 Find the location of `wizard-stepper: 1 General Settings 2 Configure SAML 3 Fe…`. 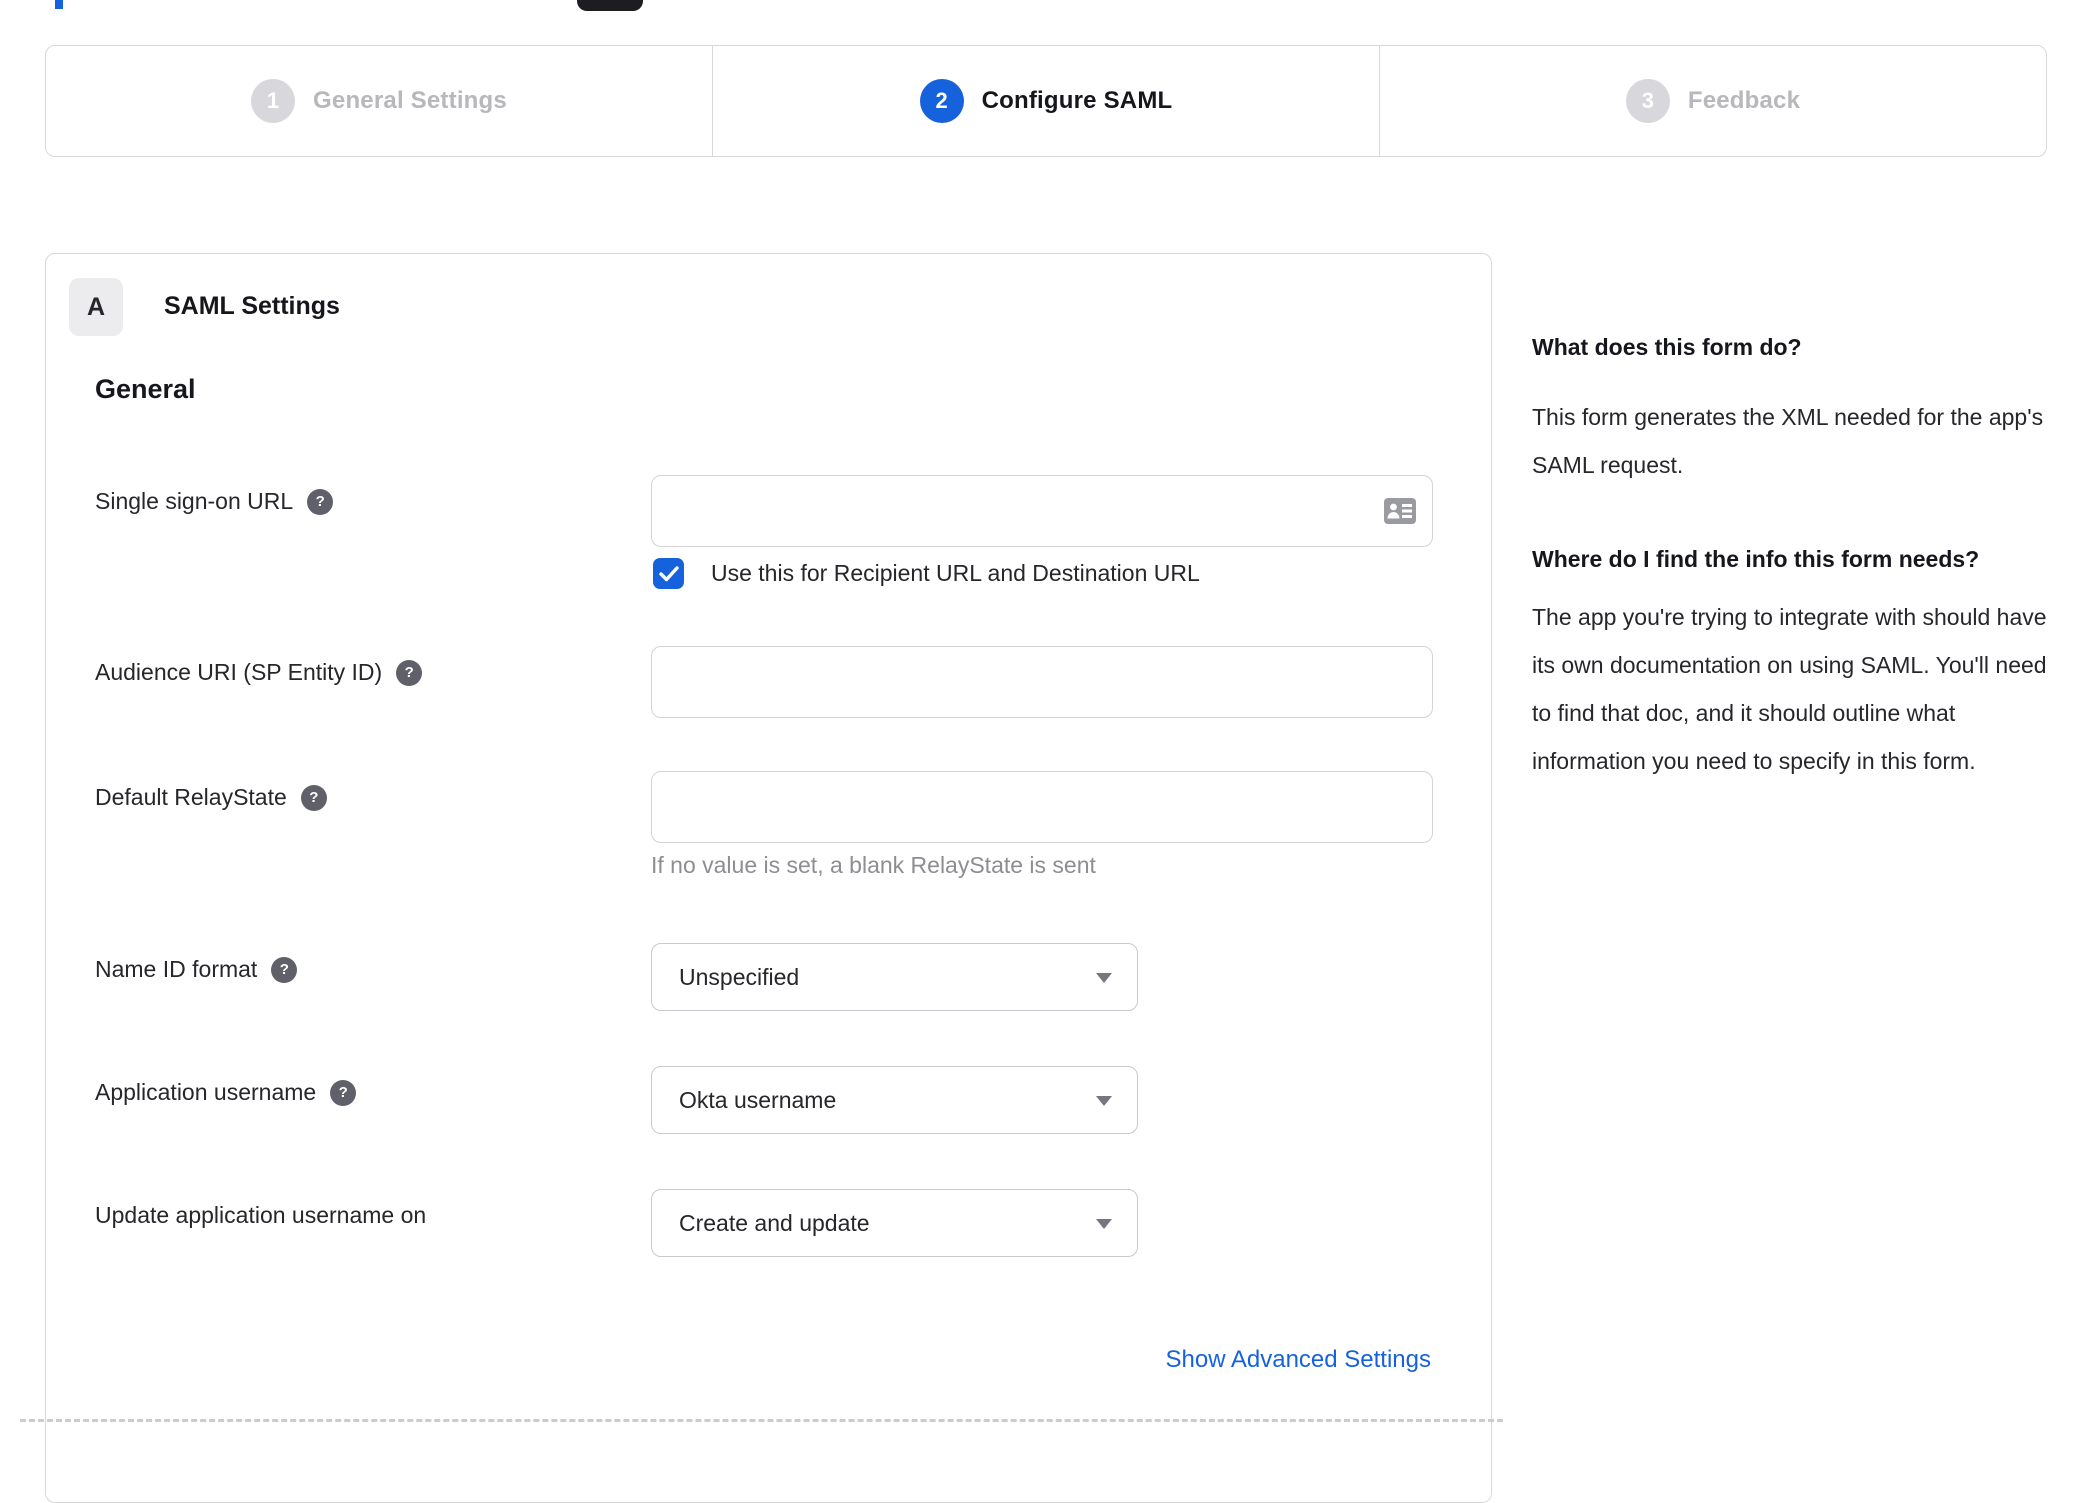

wizard-stepper: 1 General Settings 2 Configure SAML 3 Fe… is located at coordinates (1046, 101).